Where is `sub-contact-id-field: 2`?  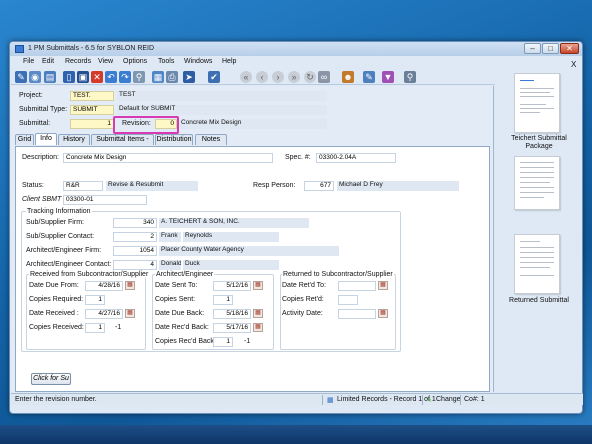 sub-contact-id-field: 2 is located at coordinates (135, 237).